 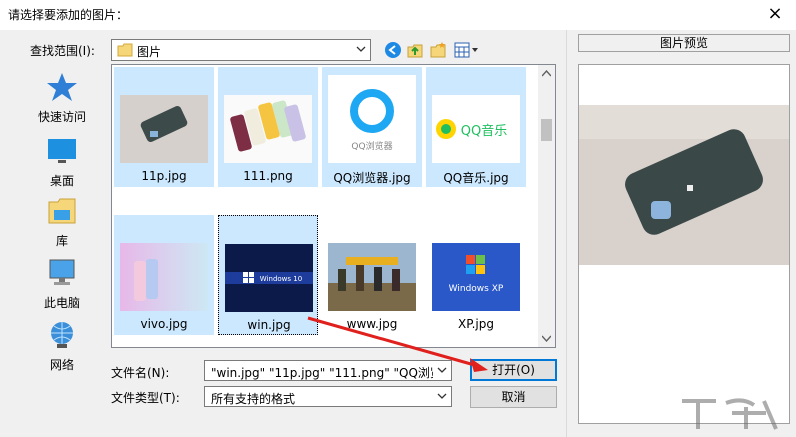 I want to click on folder-icon, so click(x=125, y=50).